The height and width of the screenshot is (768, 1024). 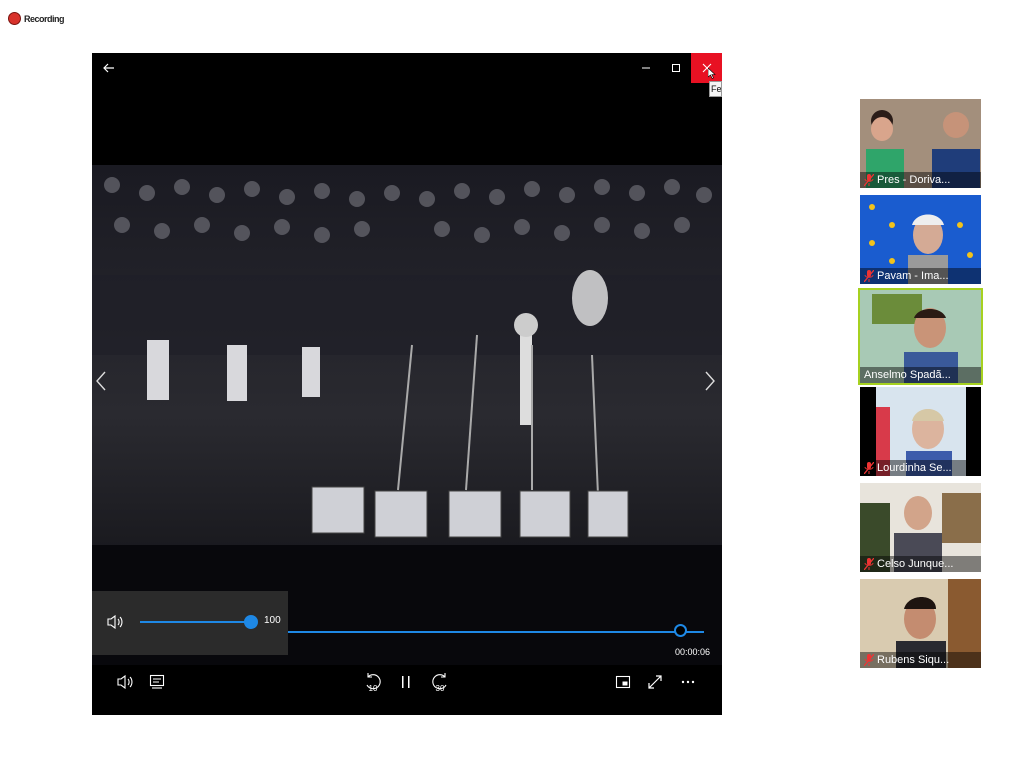 I want to click on minimize-icon, so click(x=646, y=68).